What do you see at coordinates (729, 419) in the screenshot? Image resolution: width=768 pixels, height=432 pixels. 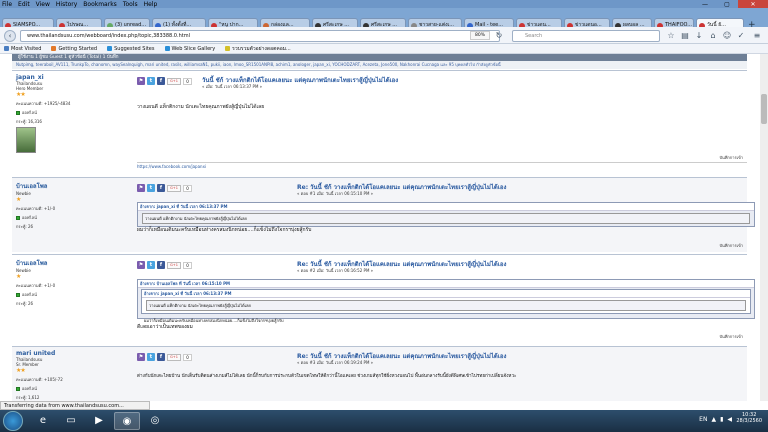 I see `volume-icon: ◀` at bounding box center [729, 419].